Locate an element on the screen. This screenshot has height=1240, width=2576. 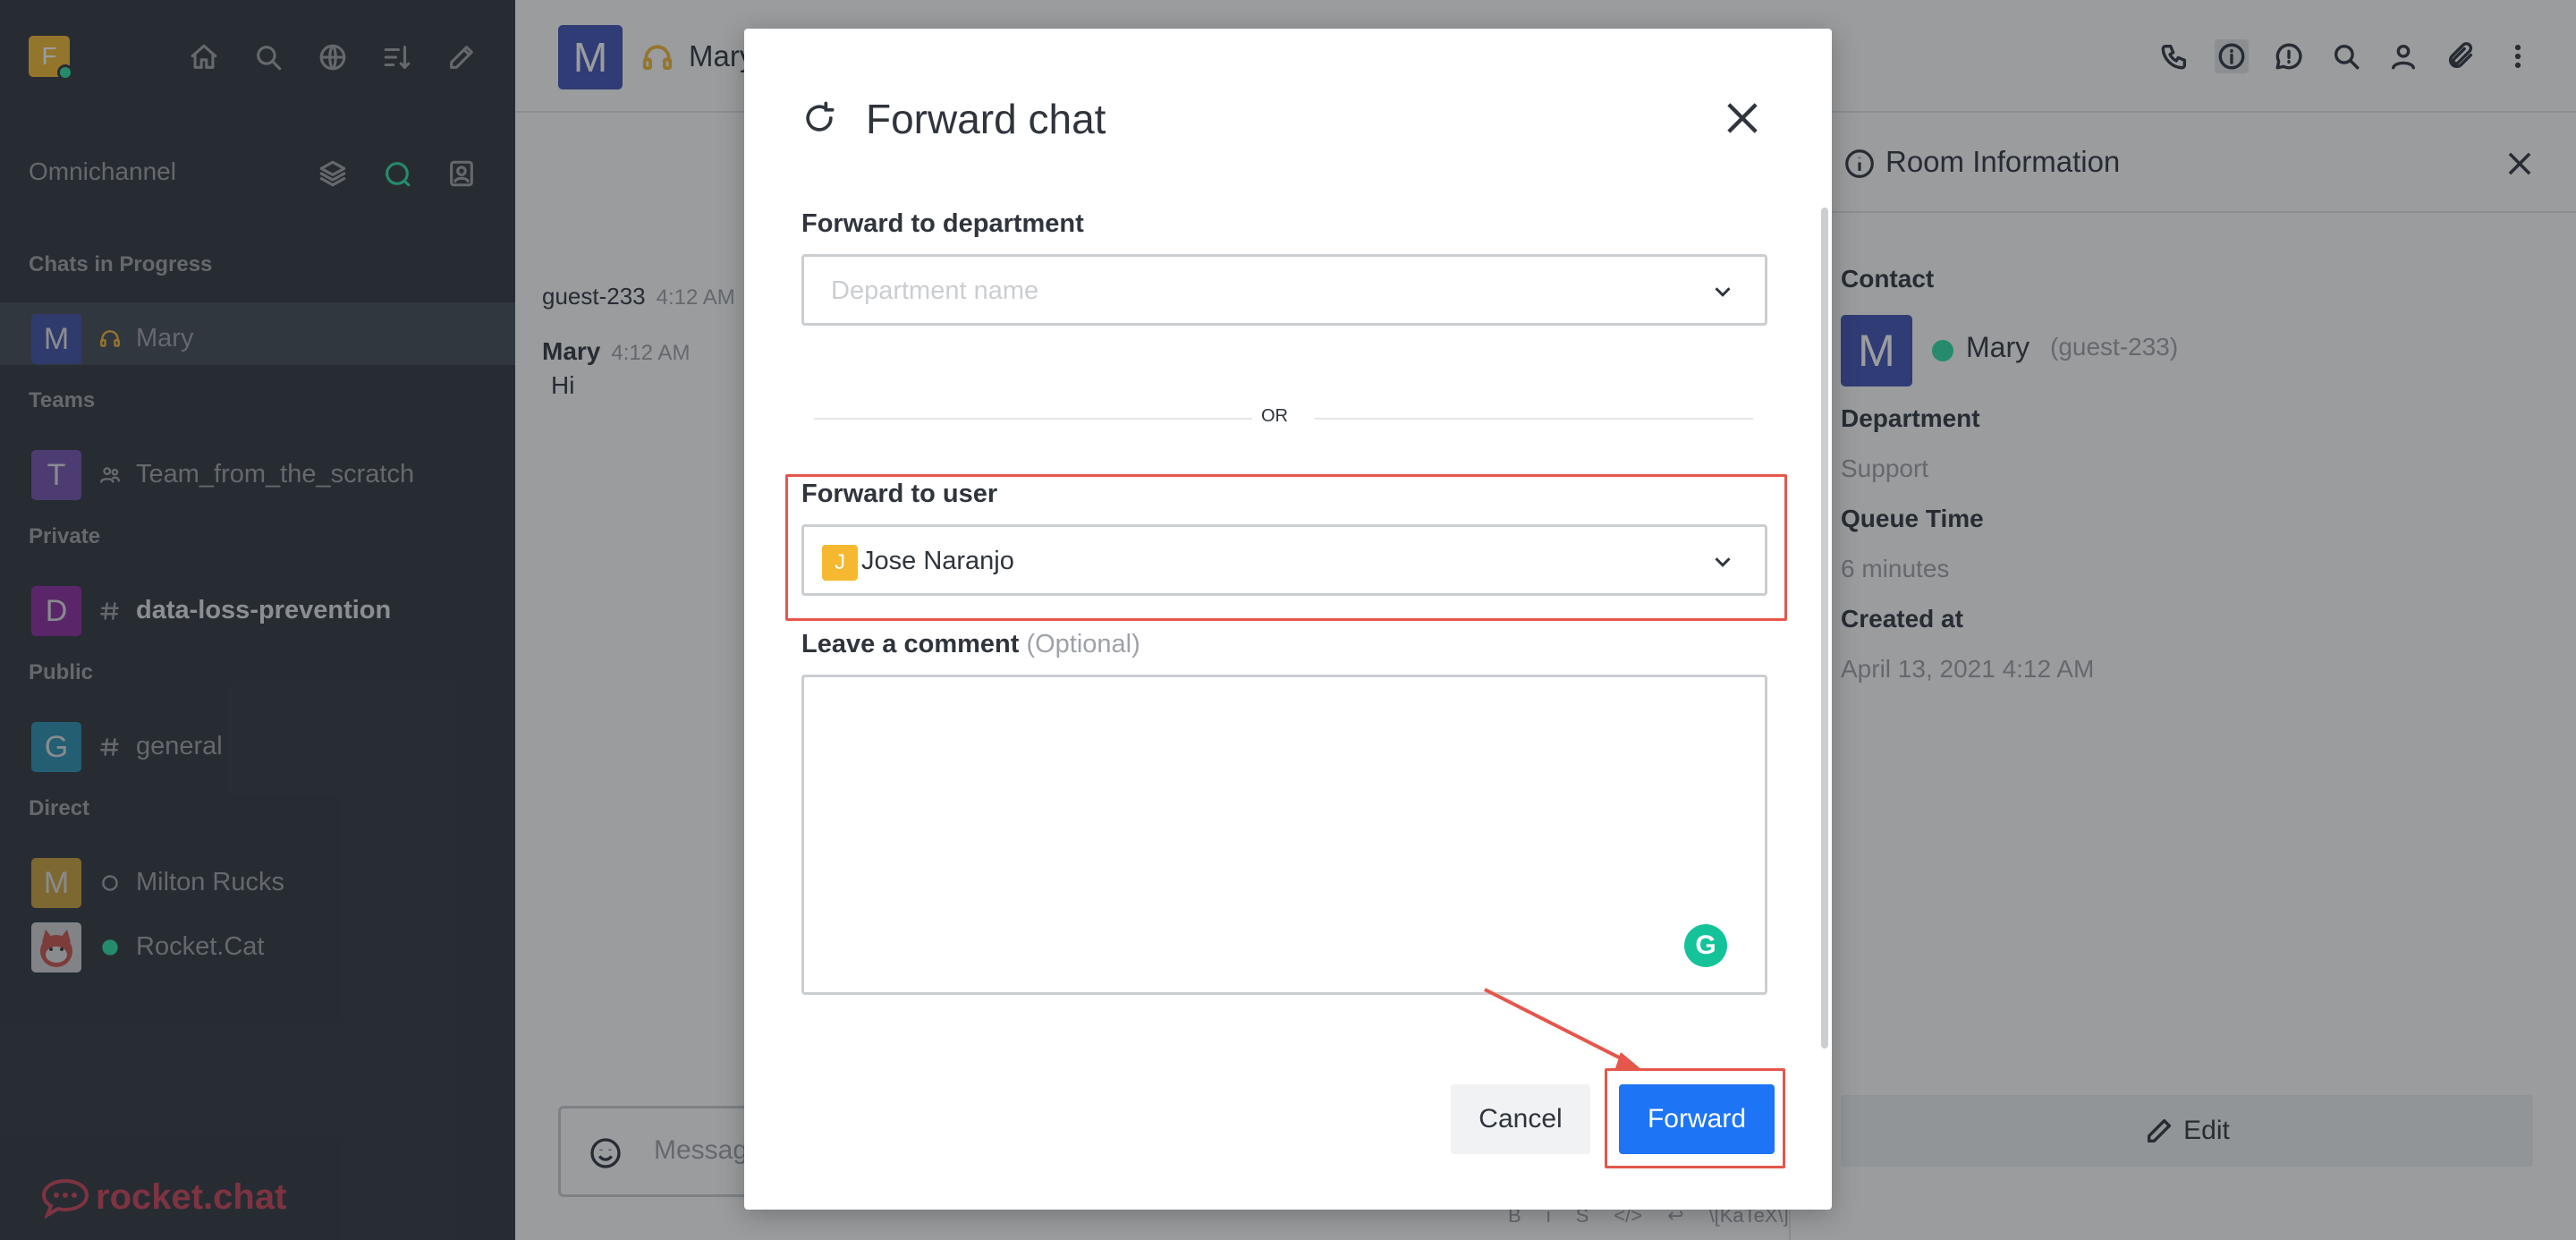
optional-text: (Optional) is located at coordinates (1083, 644).